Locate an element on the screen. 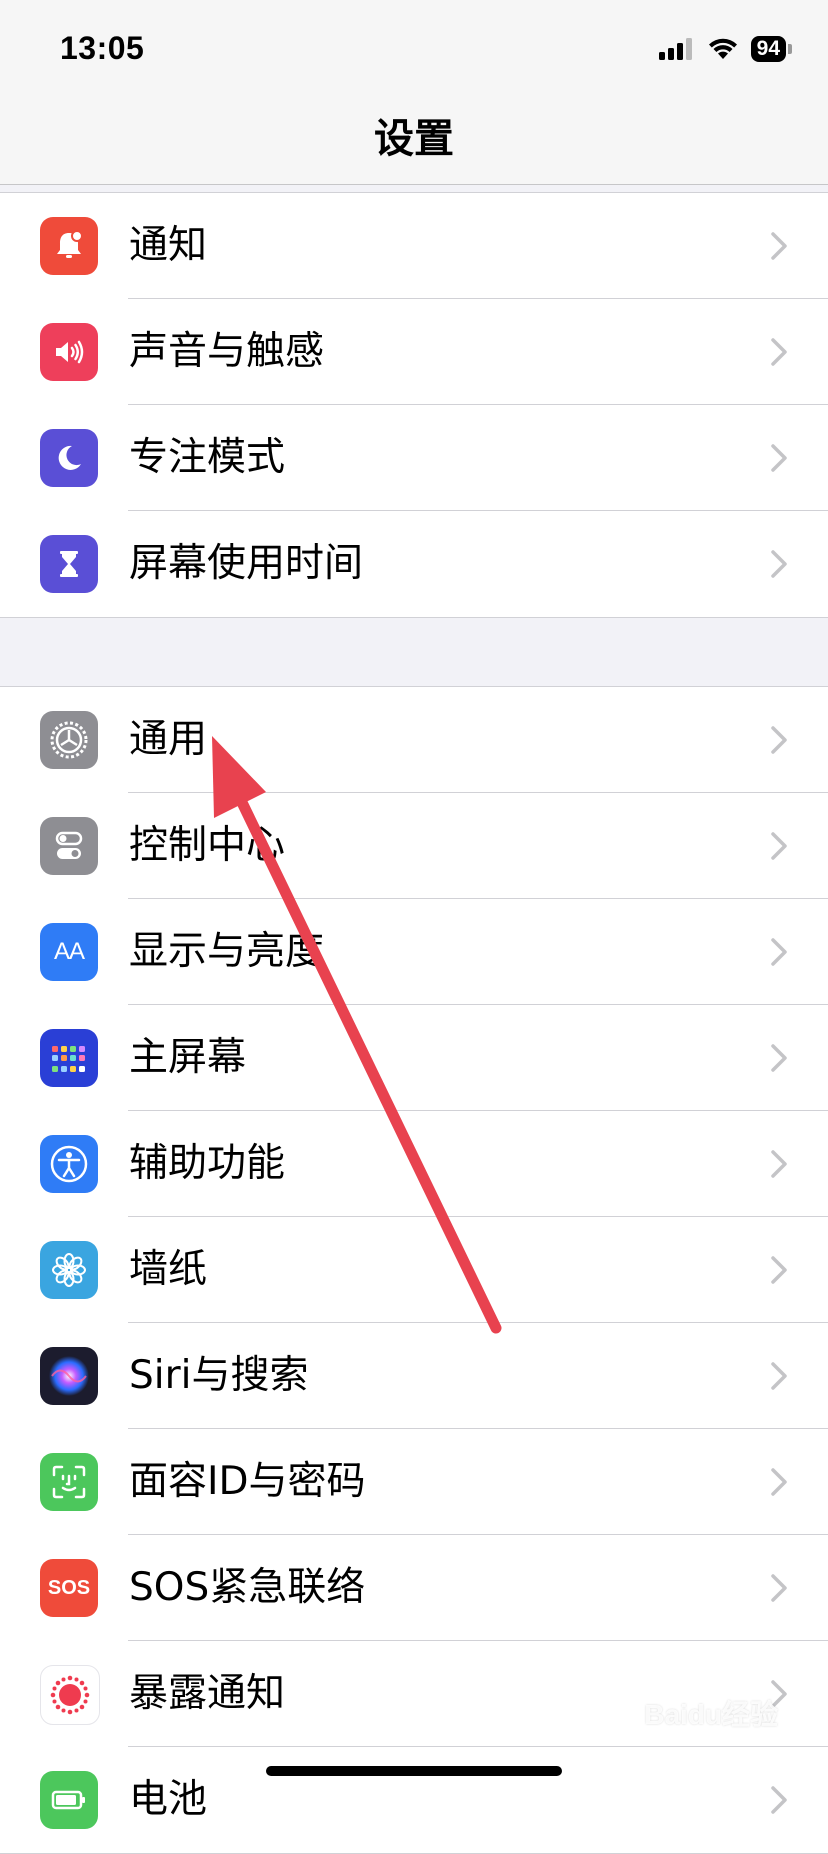 This screenshot has width=828, height=1854. row-label: 墙纸 is located at coordinates (168, 1269).